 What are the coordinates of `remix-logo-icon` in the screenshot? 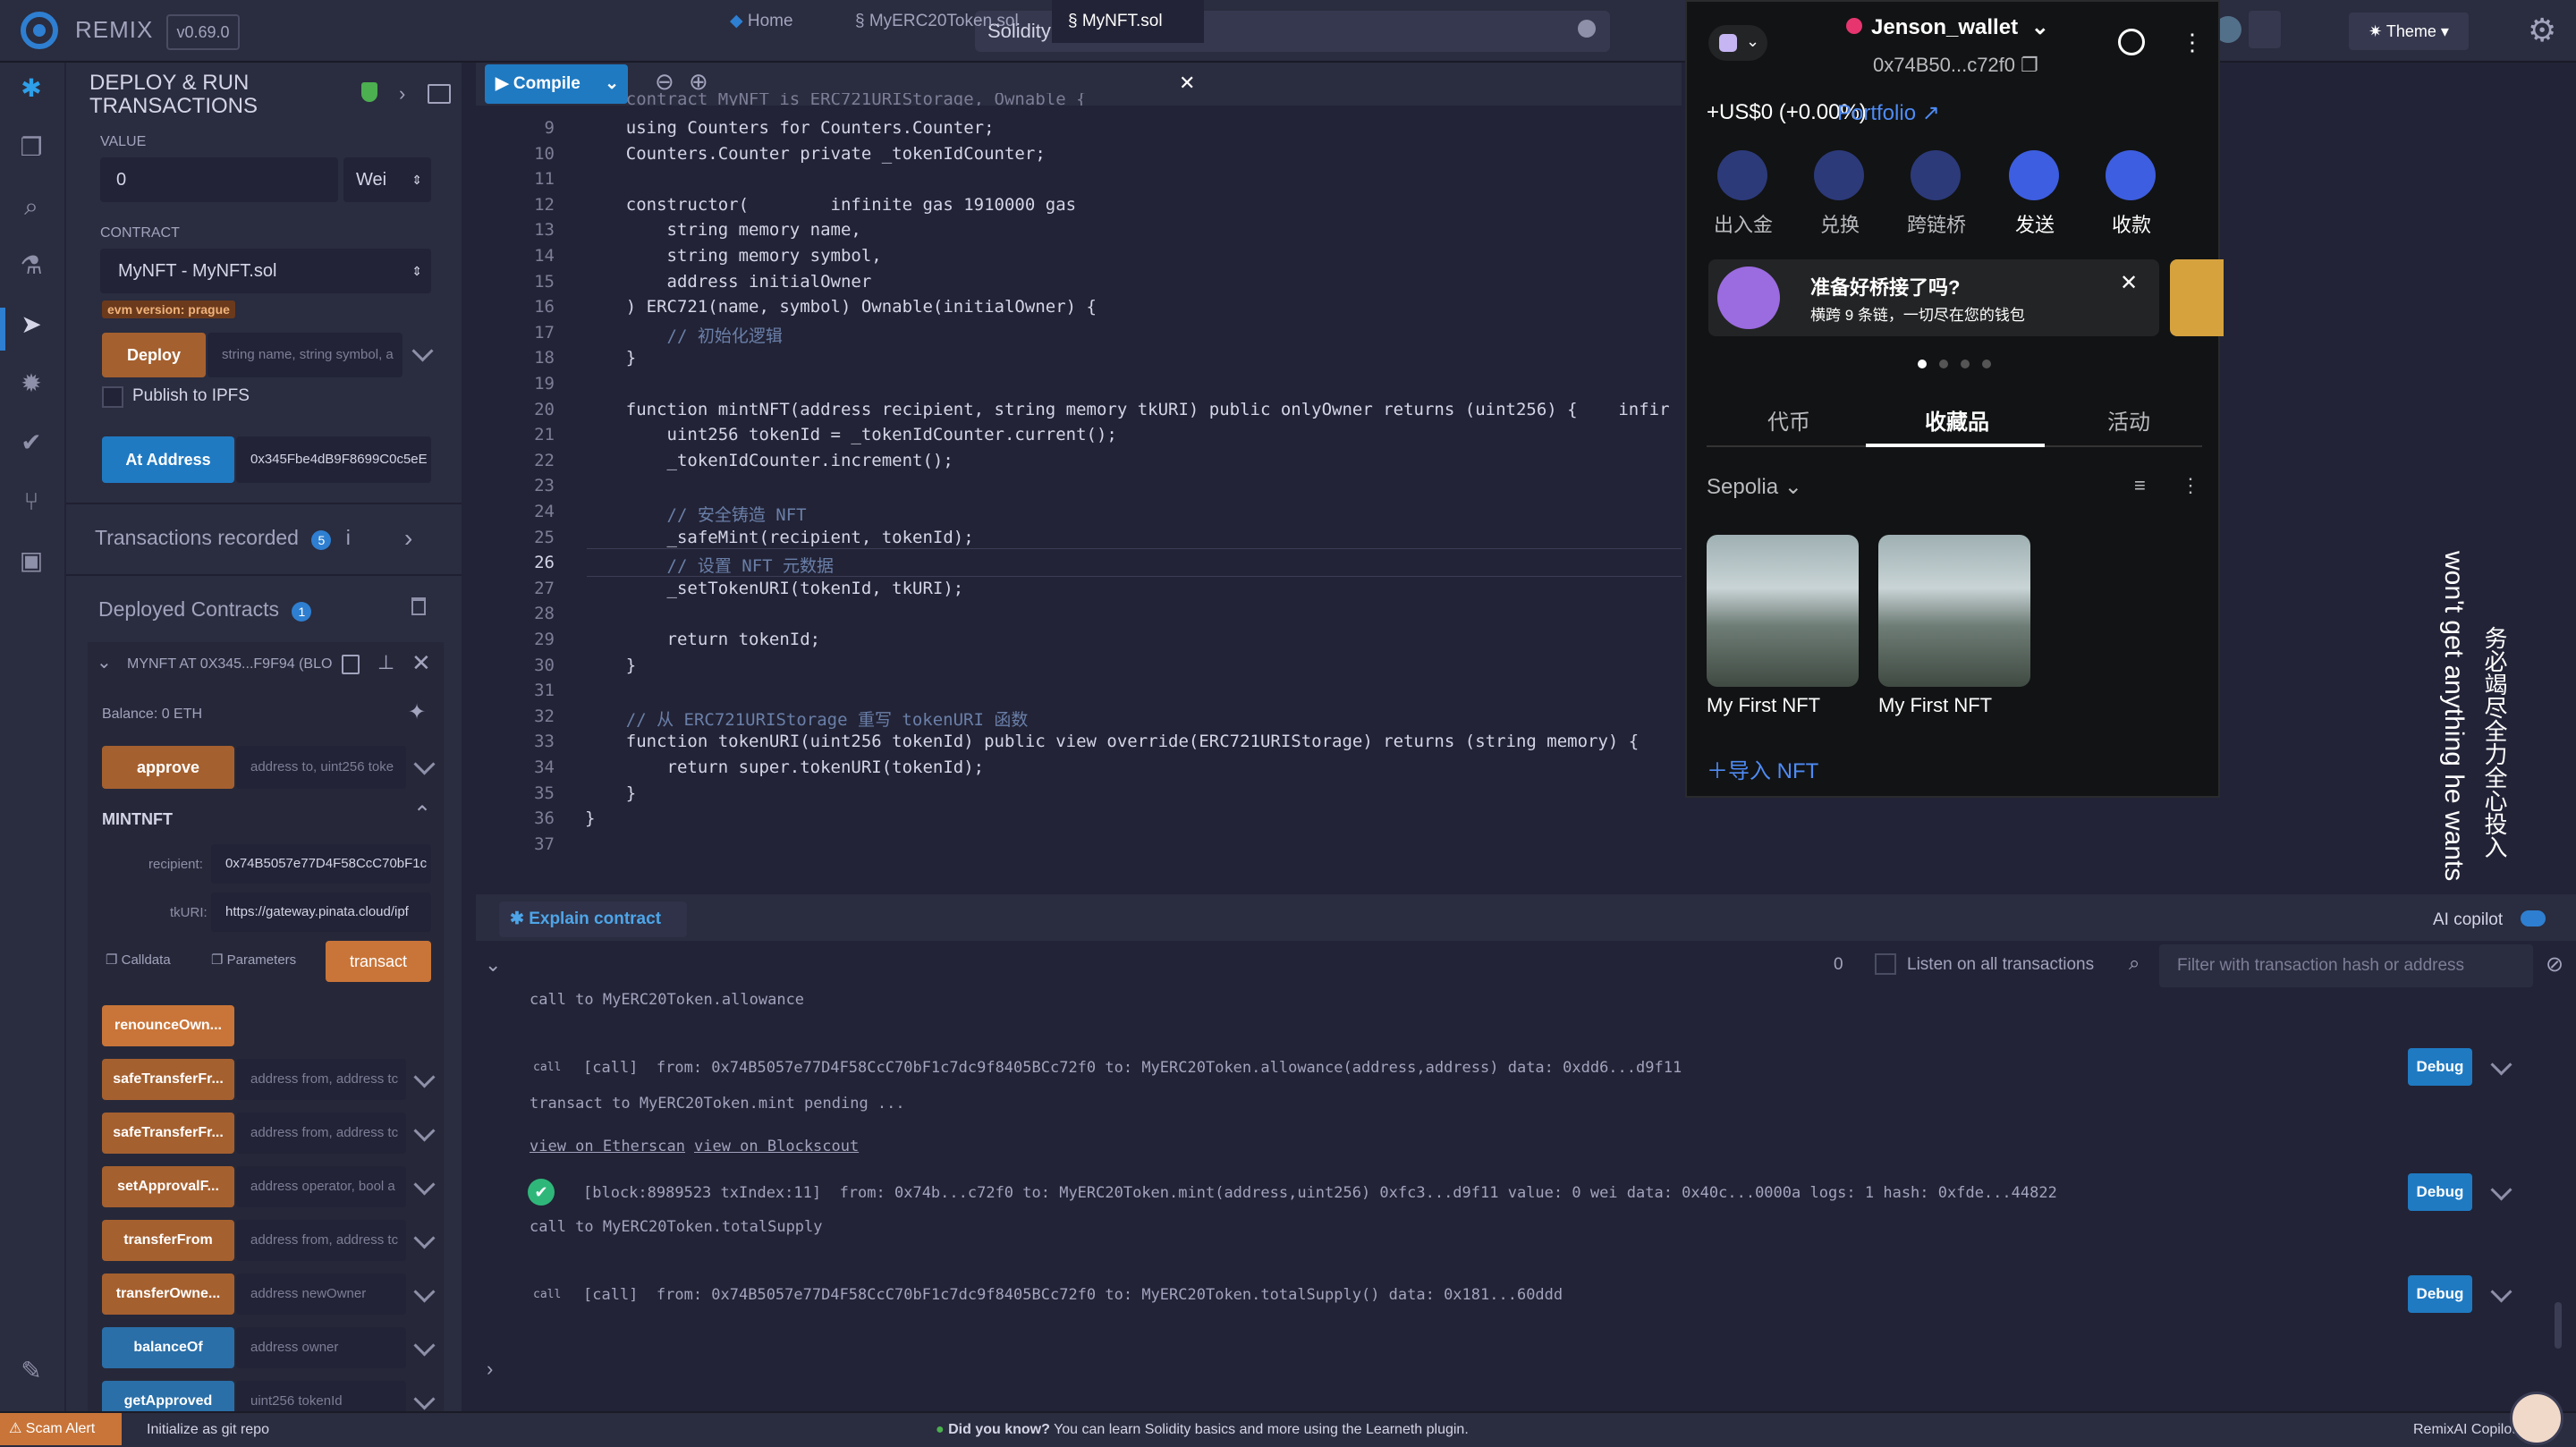 It's located at (39, 30).